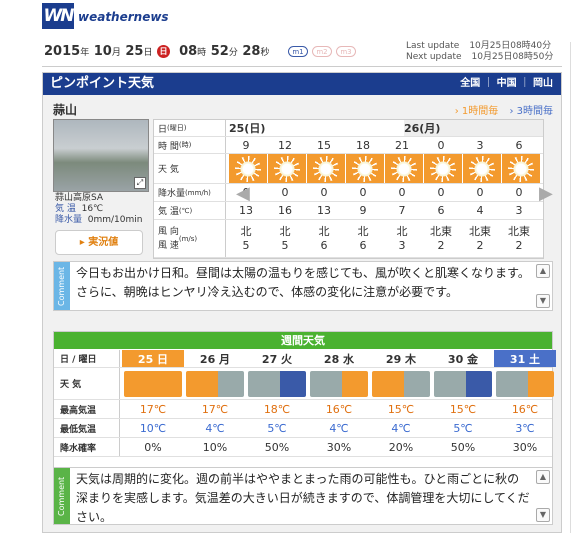 This screenshot has height=533, width=581. I want to click on hourly-row-temp: 気 温 (℃) 13 16 13 9 7 6 4 3, so click(348, 211).